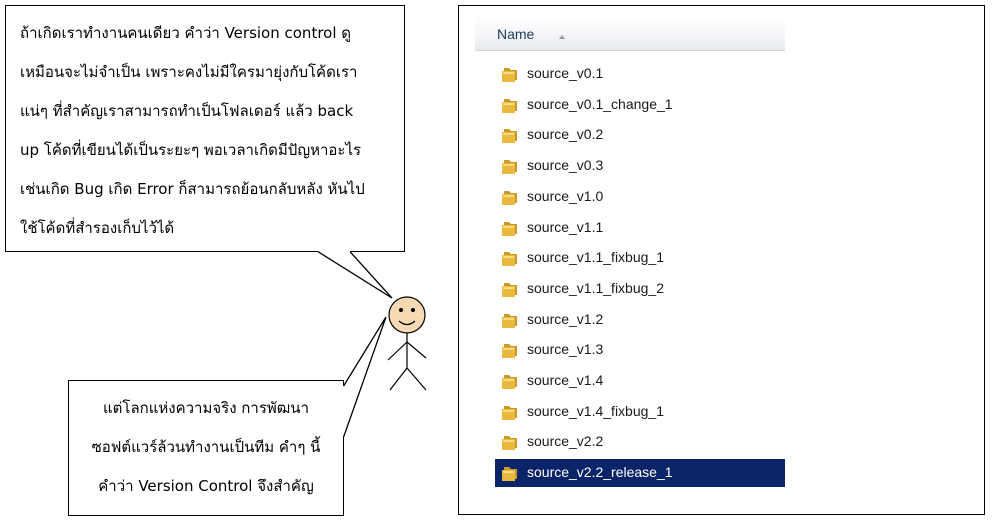 The height and width of the screenshot is (520, 992). Describe the element at coordinates (640, 350) in the screenshot. I see `folder-item: source_v1.3` at that location.